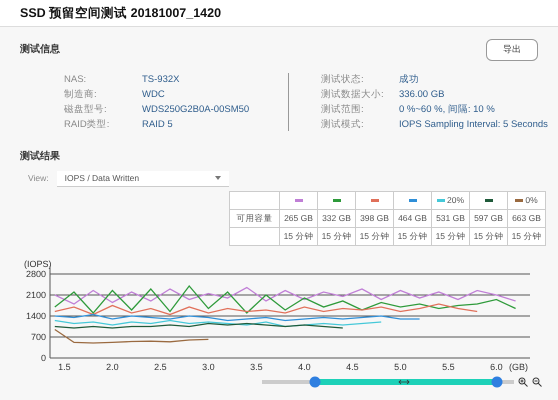 The image size is (558, 400). Describe the element at coordinates (217, 178) in the screenshot. I see `caret-icon` at that location.